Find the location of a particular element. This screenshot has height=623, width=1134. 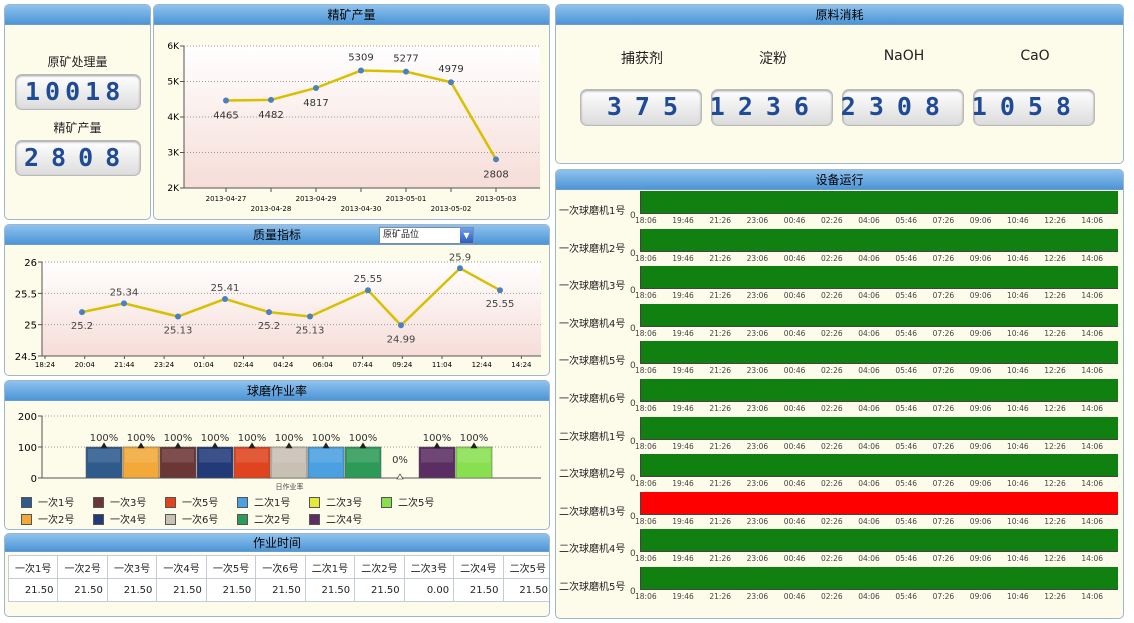

consumption-value-3: 1058 is located at coordinates (1027, 106).